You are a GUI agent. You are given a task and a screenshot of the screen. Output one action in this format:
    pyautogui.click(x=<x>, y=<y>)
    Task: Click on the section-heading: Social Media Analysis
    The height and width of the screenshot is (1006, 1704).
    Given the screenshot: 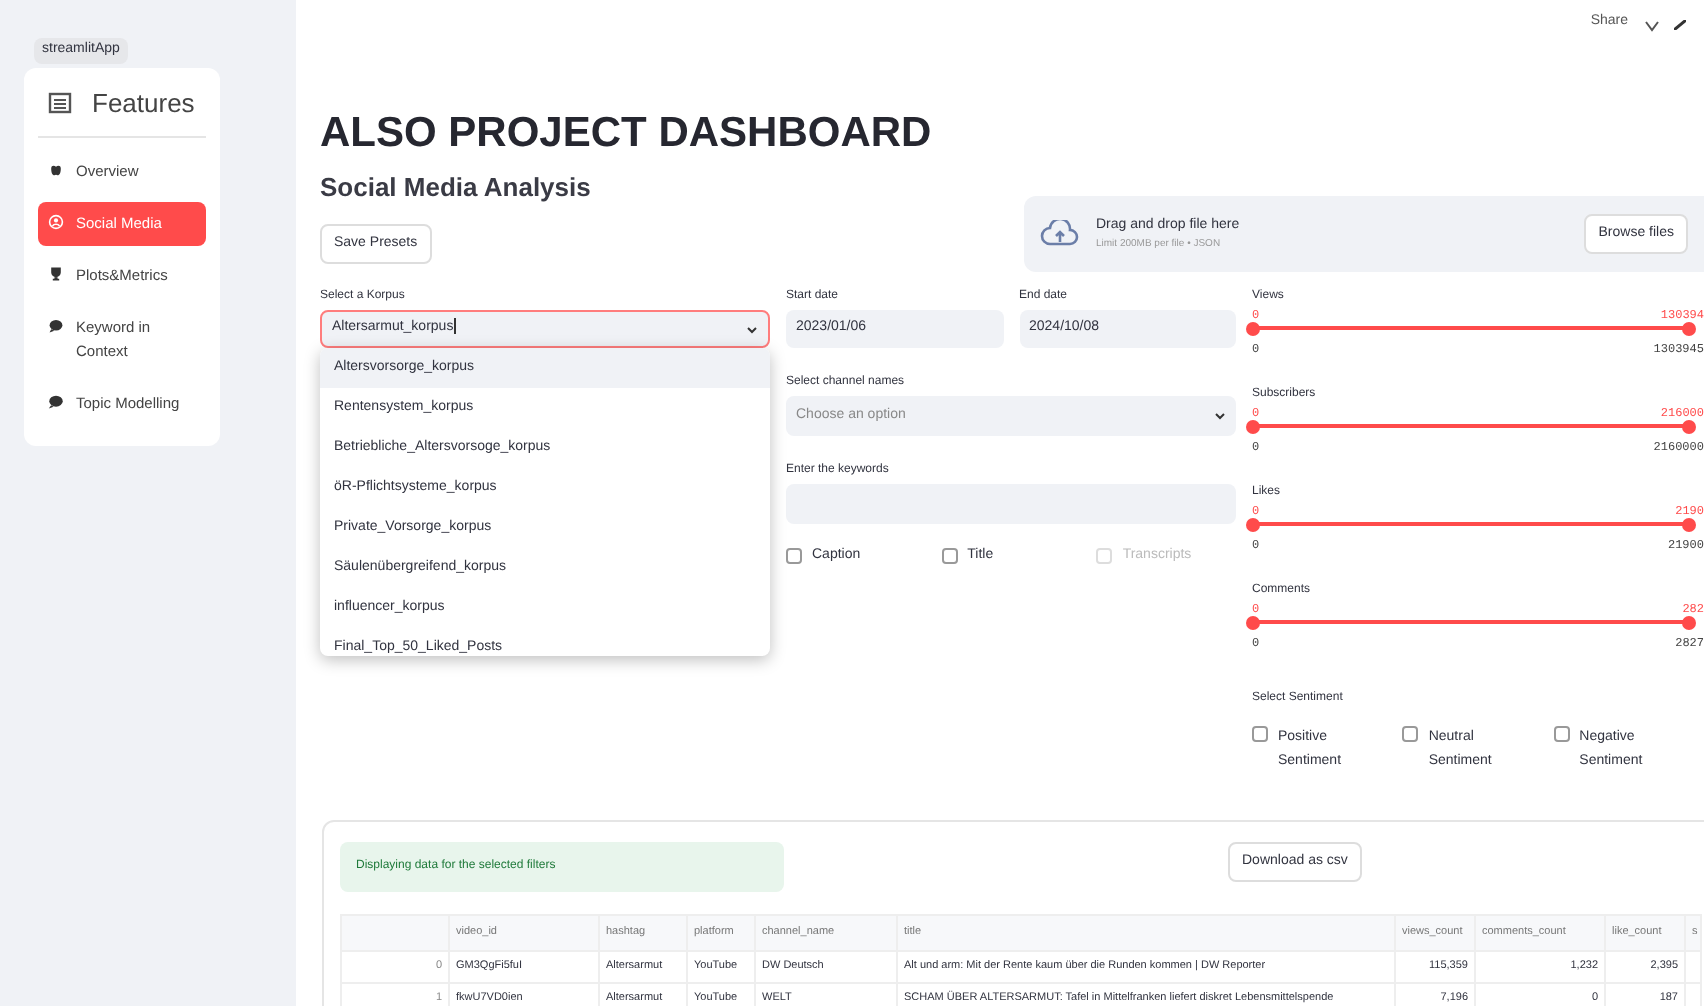 What is the action you would take?
    pyautogui.click(x=456, y=188)
    